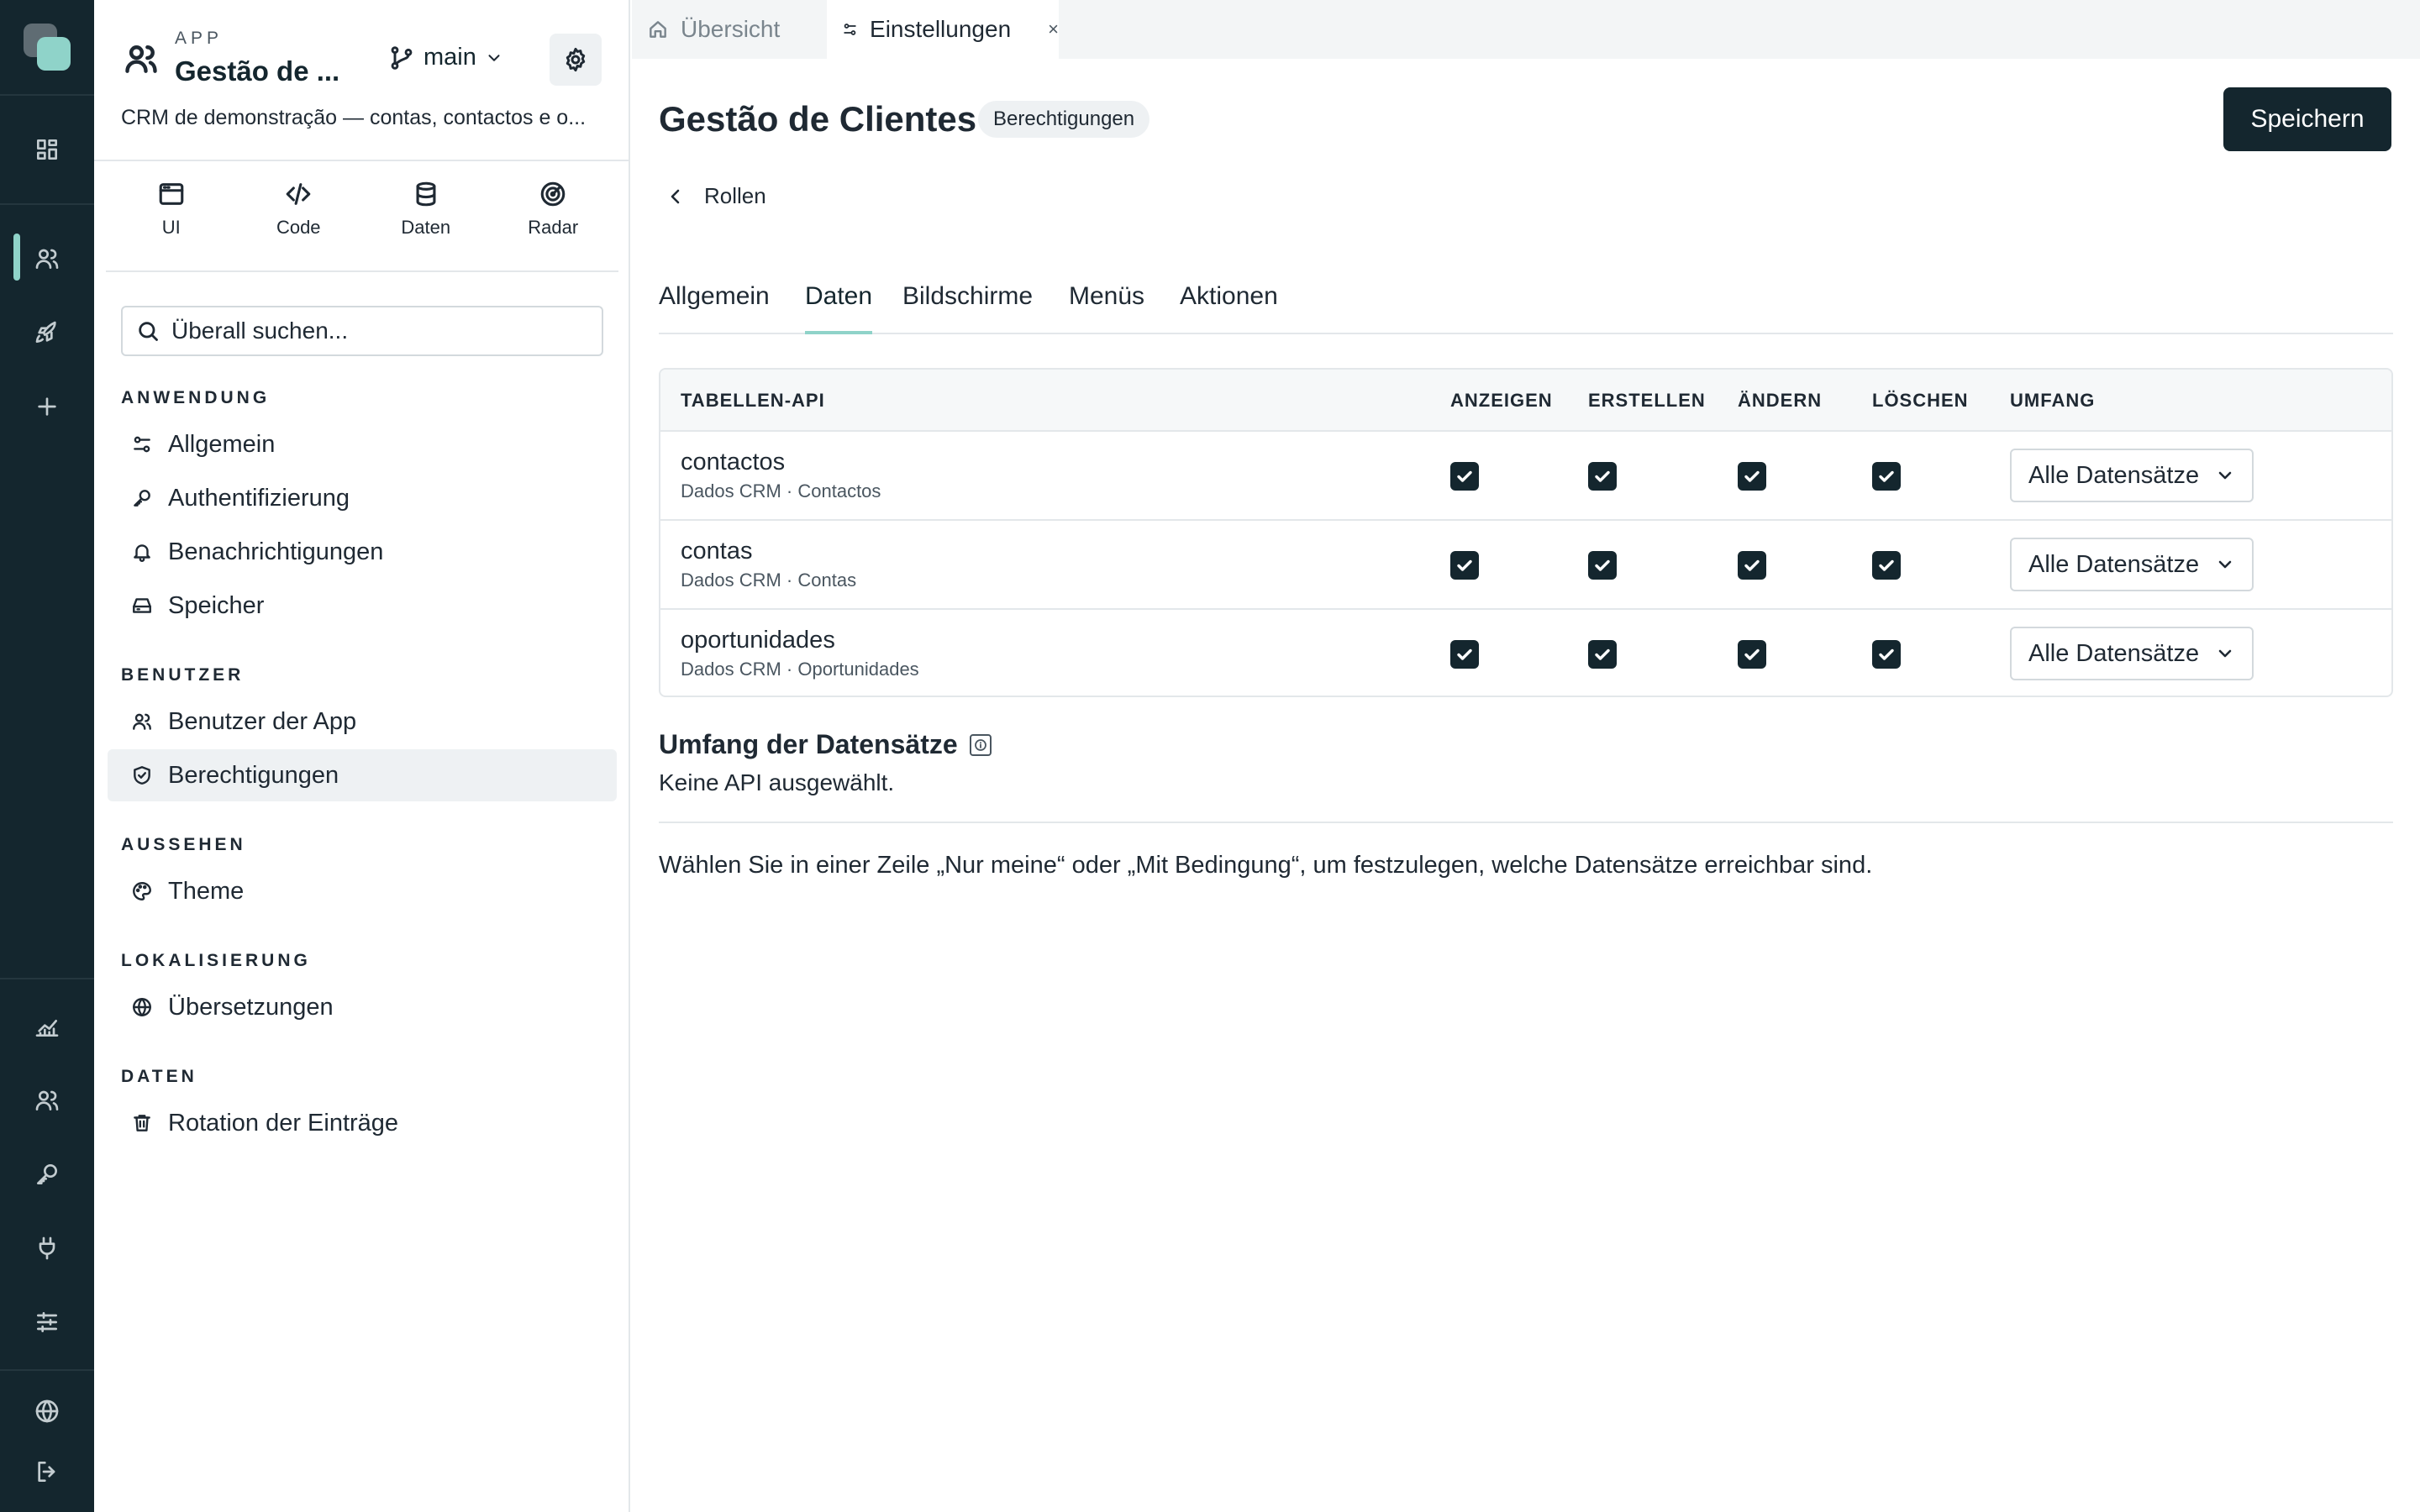 This screenshot has width=2420, height=1512. What do you see at coordinates (1526, 29) in the screenshot?
I see `editor-tabs: Übersicht Einstellungen ×` at bounding box center [1526, 29].